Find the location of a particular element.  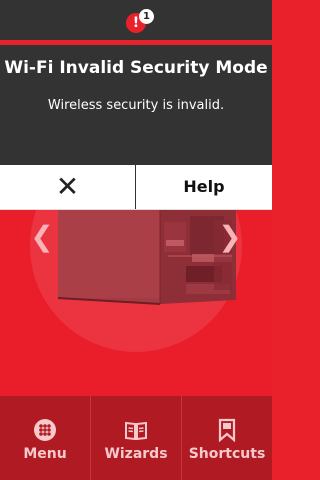

dialog-message: Wireless security is invalid. is located at coordinates (136, 105).